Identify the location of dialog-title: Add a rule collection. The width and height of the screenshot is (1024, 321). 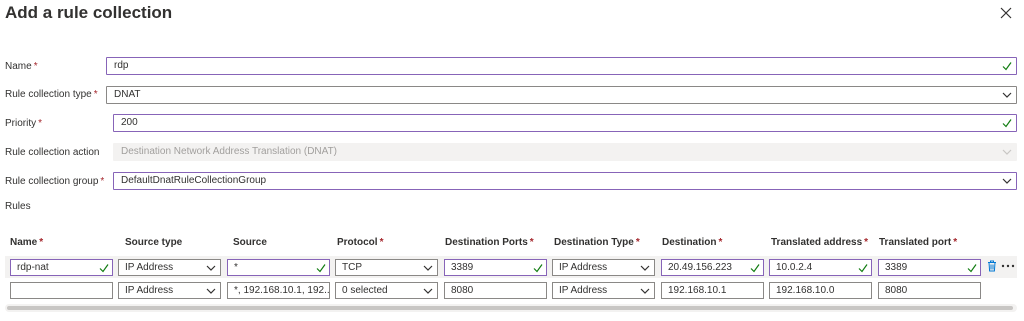
(89, 12).